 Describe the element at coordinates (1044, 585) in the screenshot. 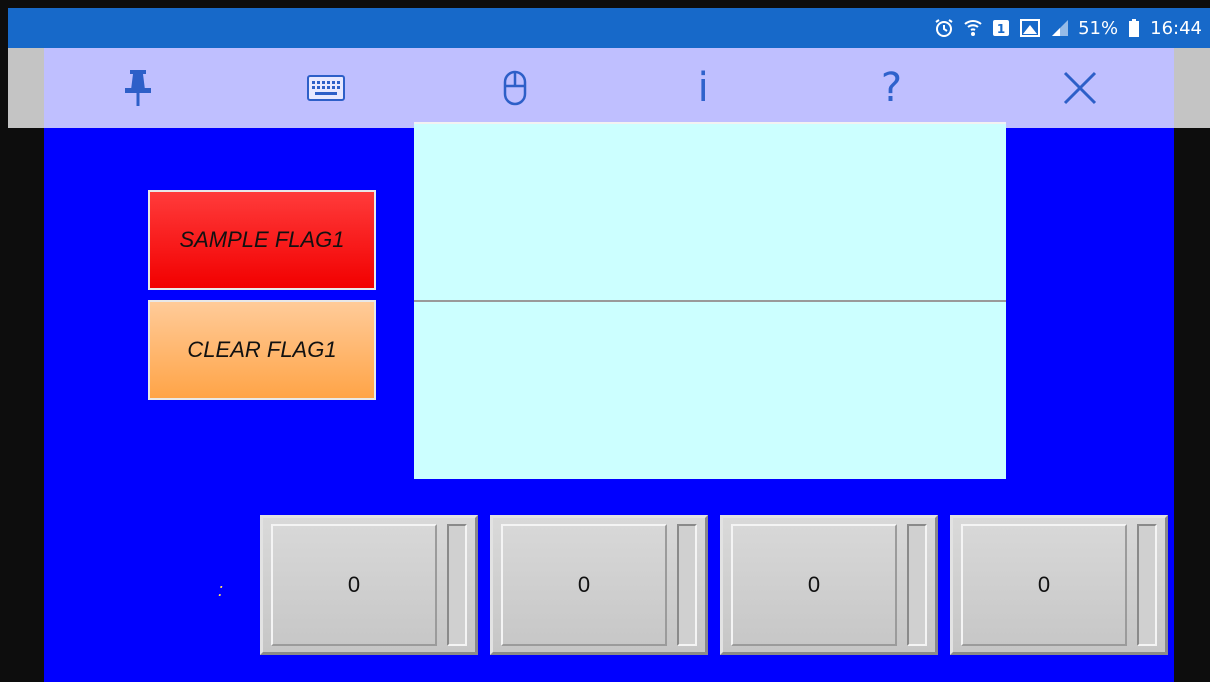

I see `numeric-value-4: 0` at that location.